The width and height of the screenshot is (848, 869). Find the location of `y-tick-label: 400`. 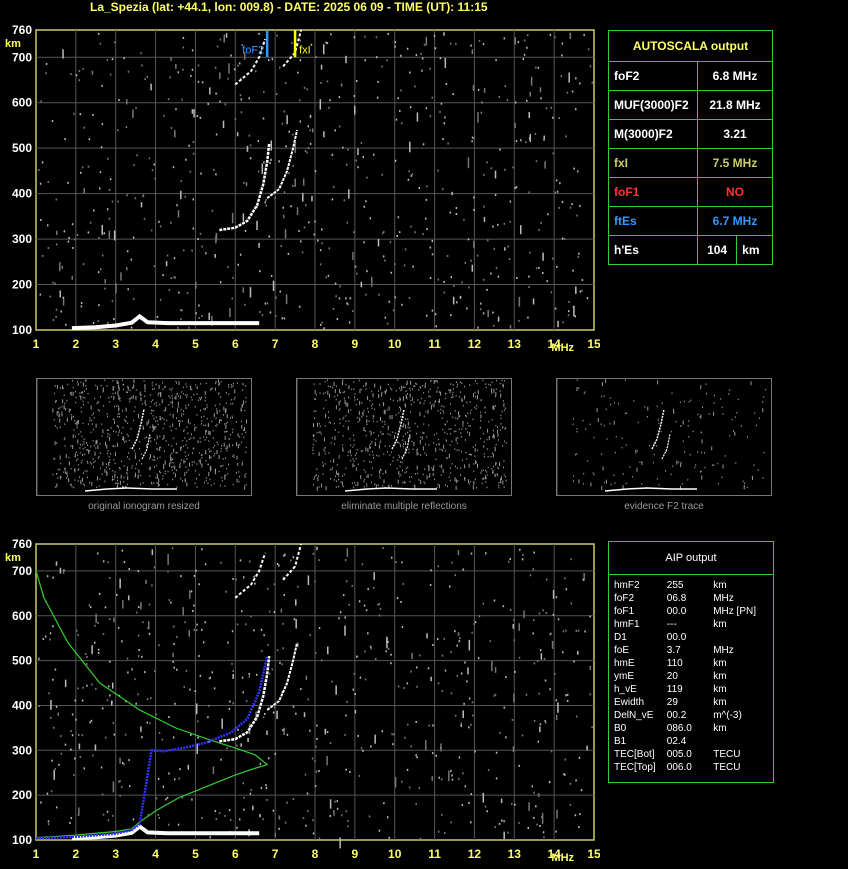

y-tick-label: 400 is located at coordinates (22, 194).